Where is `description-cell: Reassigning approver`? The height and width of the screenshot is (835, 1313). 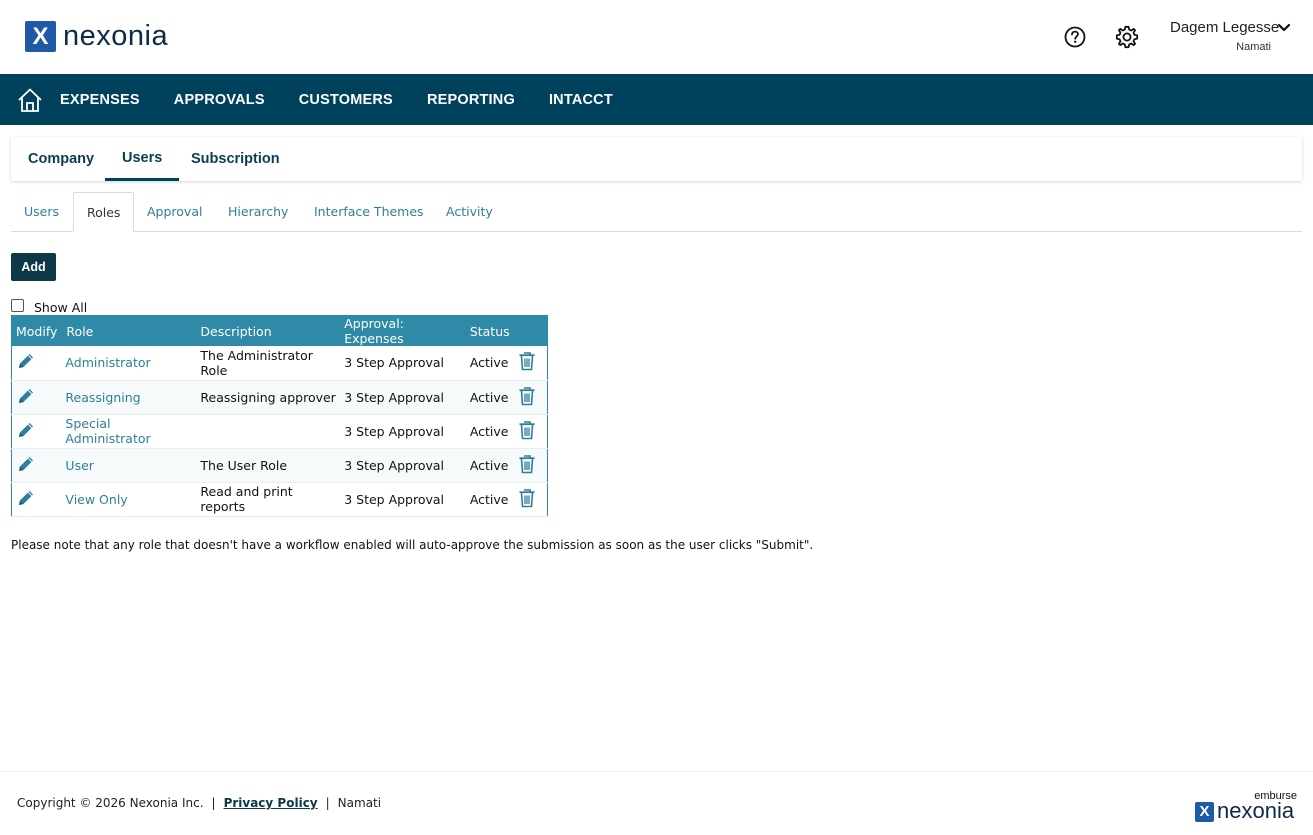 description-cell: Reassigning approver is located at coordinates (268, 397).